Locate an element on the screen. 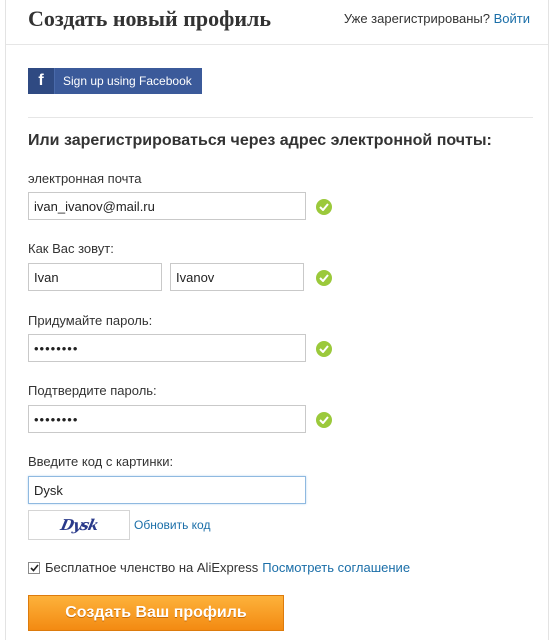  password-label: Придумайте пароль: is located at coordinates (90, 320).